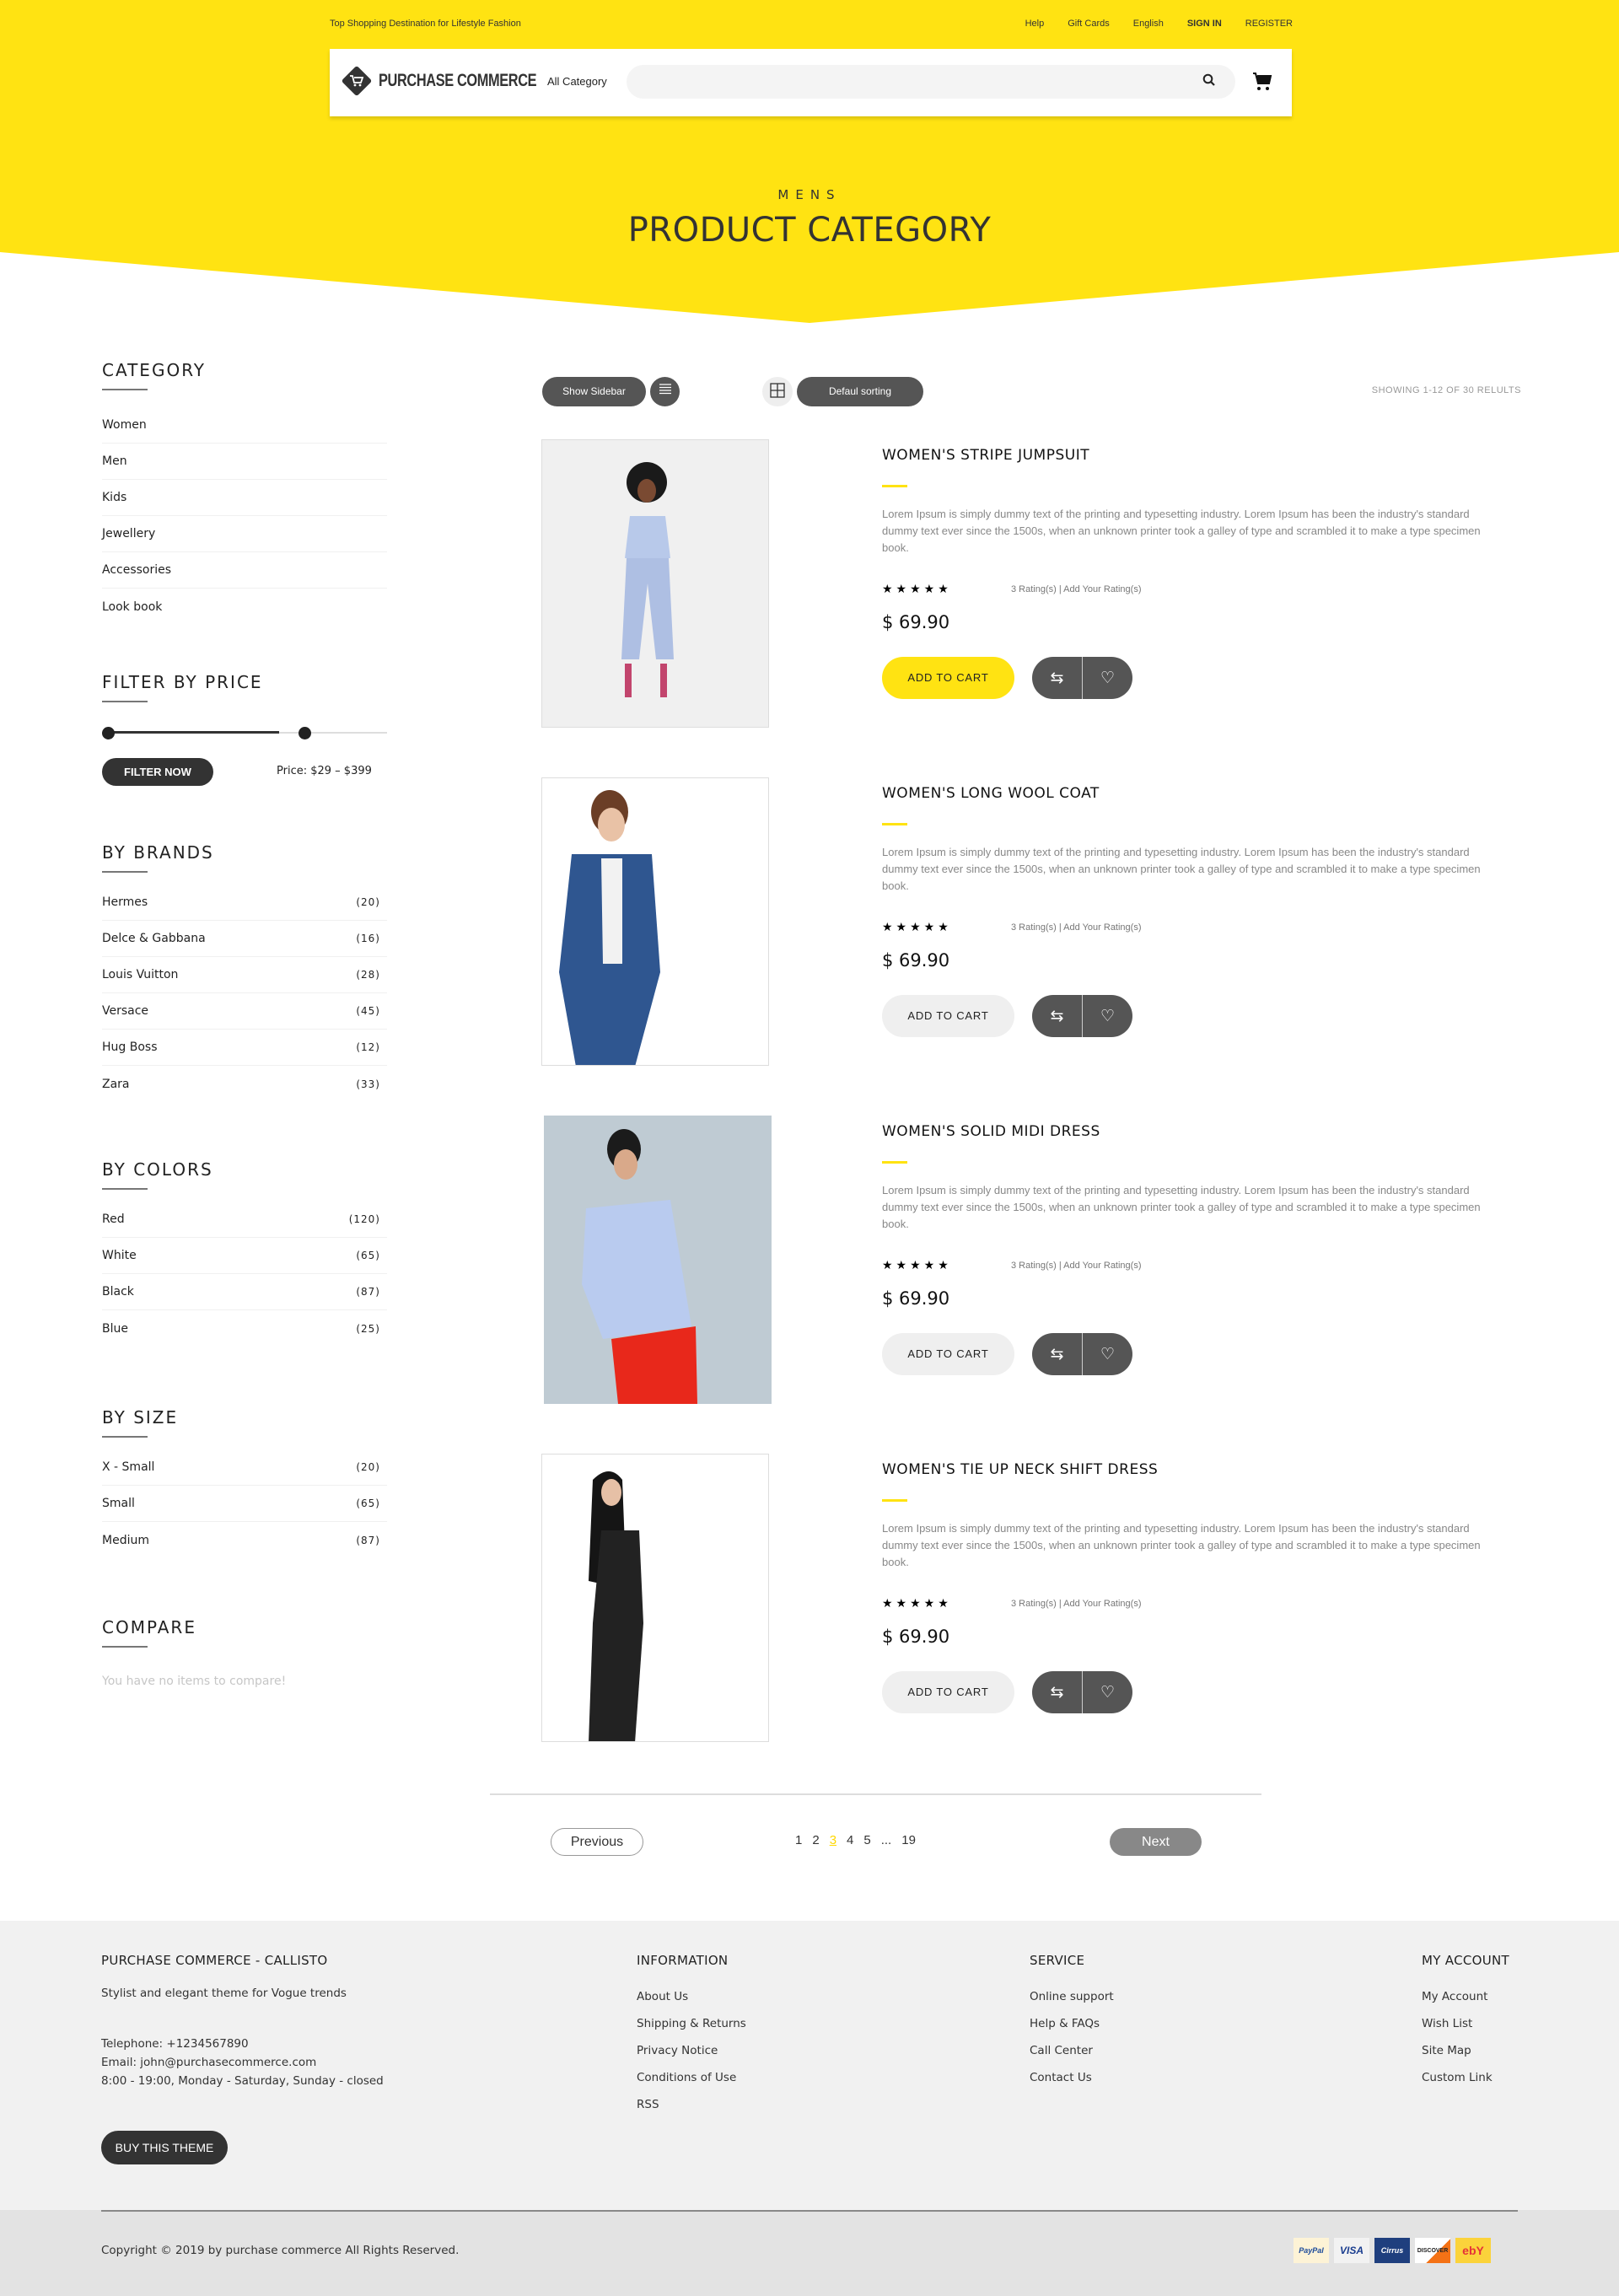  I want to click on footer-link: Help & FAQs, so click(1072, 2024).